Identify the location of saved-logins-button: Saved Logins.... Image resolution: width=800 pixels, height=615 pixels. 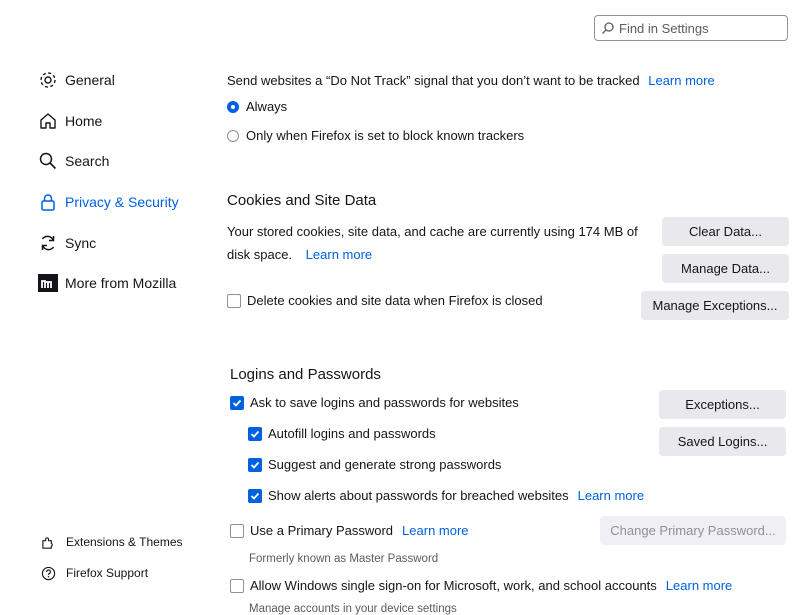
(722, 441).